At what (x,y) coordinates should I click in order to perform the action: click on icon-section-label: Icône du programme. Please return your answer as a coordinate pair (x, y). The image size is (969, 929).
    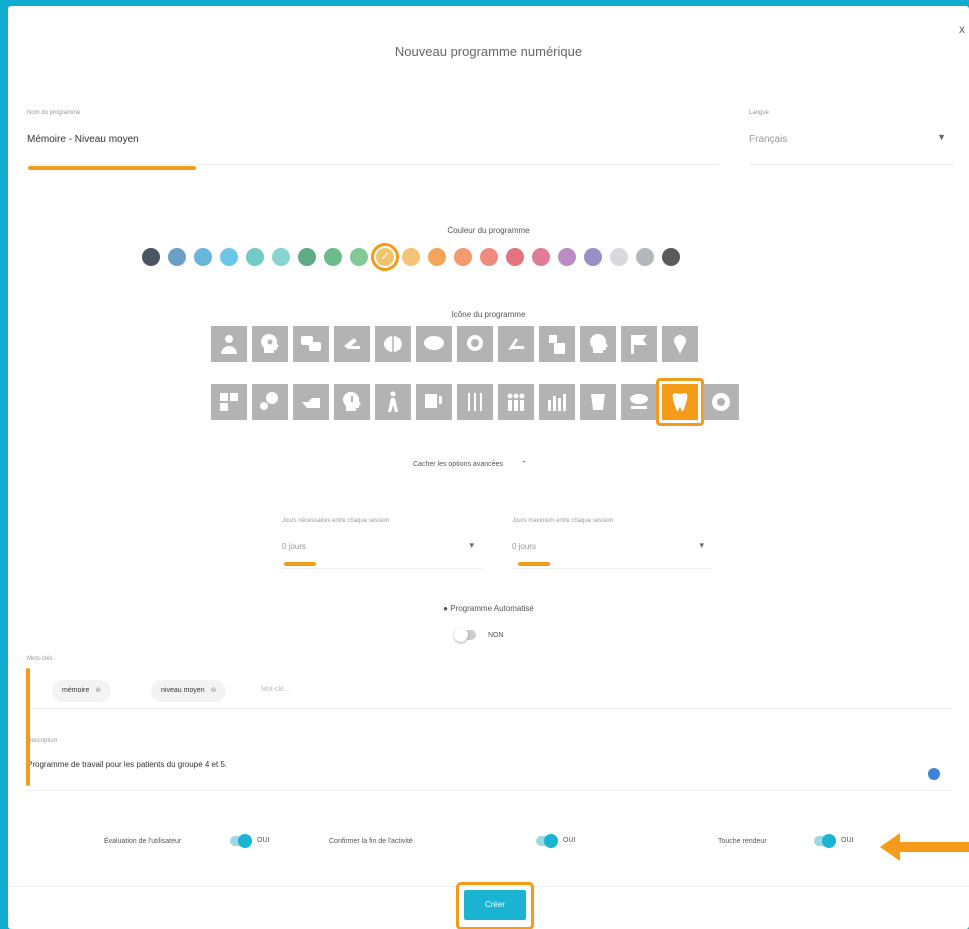
    Looking at the image, I should click on (488, 314).